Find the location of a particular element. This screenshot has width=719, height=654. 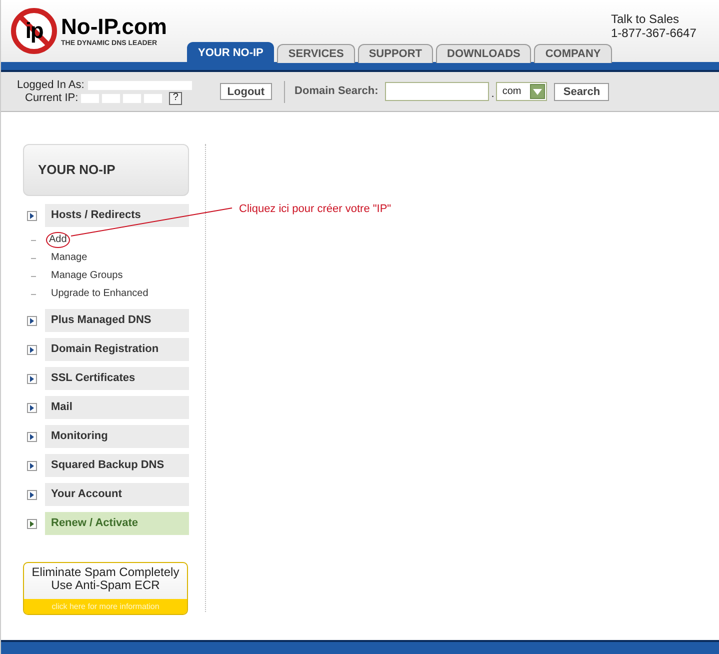

ip-label: Current IP: is located at coordinates (51, 98).